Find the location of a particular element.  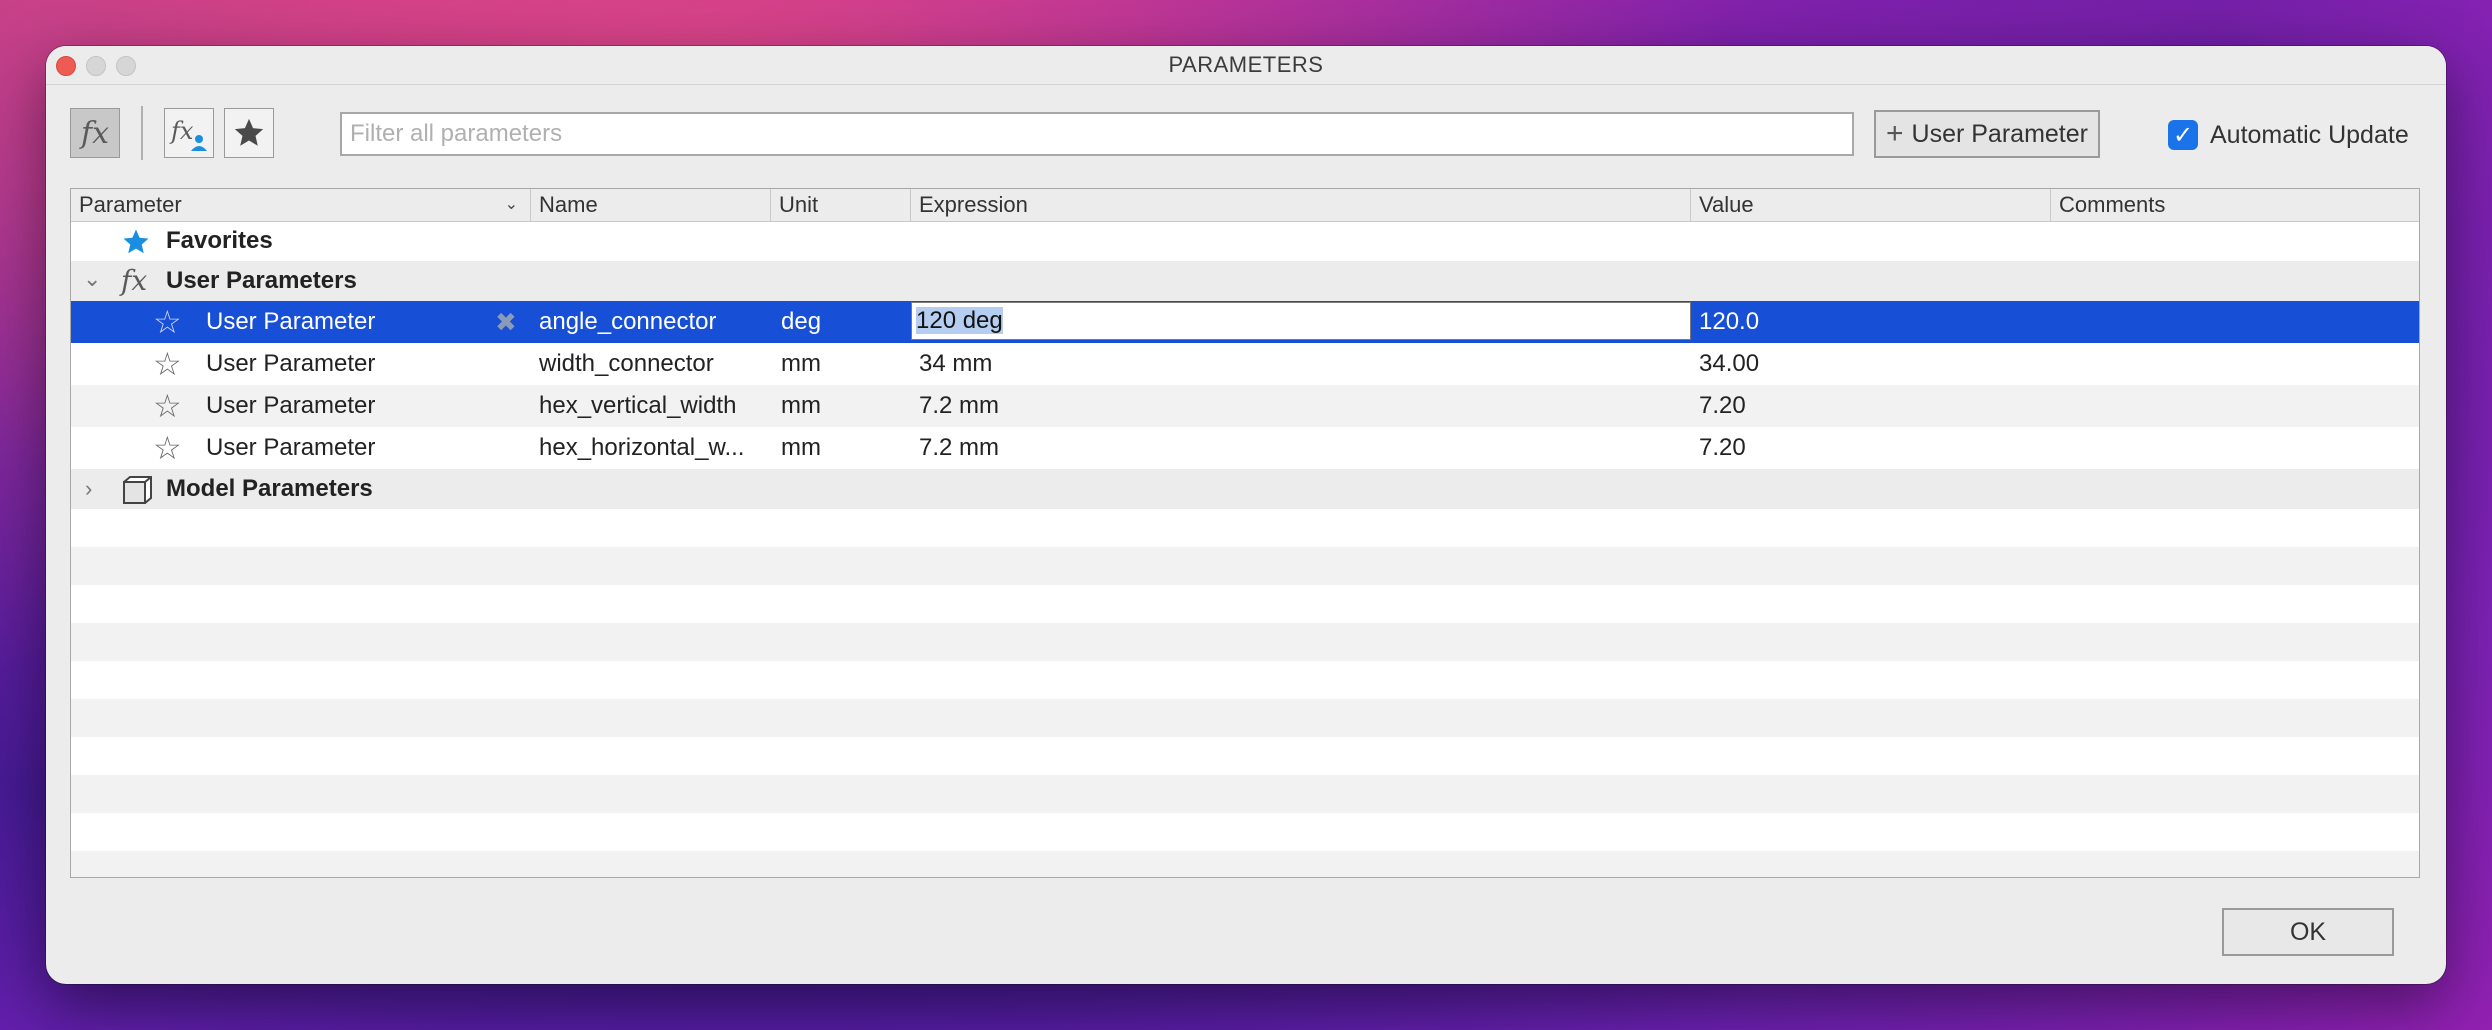

plus-icon: + is located at coordinates (1895, 133).